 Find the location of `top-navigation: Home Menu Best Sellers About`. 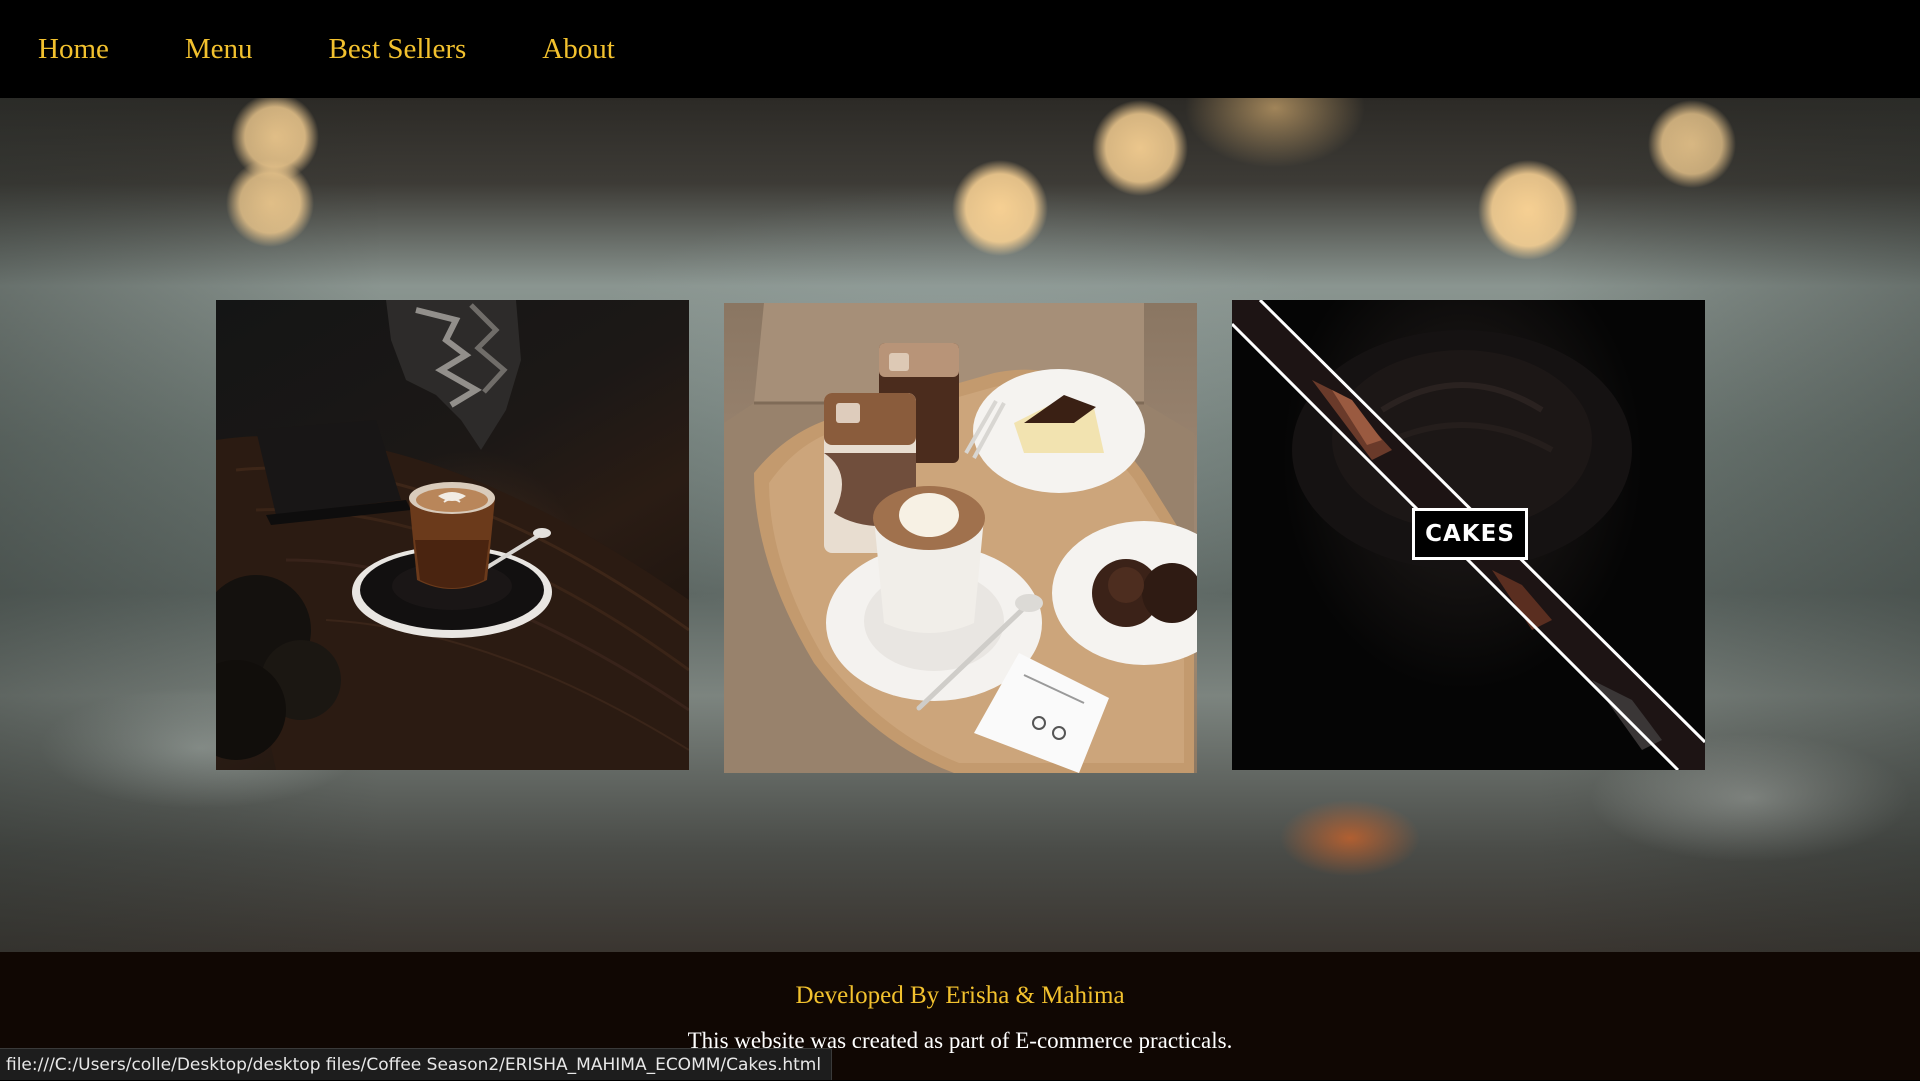

top-navigation: Home Menu Best Sellers About is located at coordinates (960, 49).